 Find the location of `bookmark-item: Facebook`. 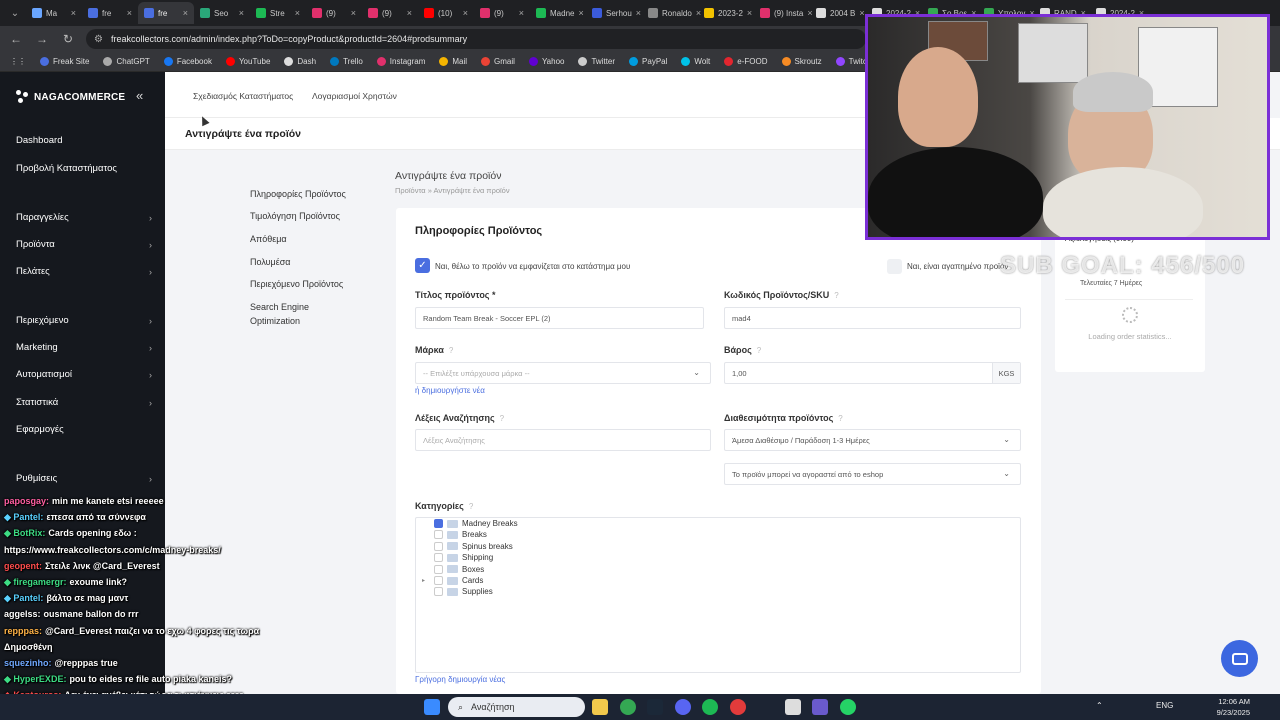

bookmark-item: Facebook is located at coordinates (187, 61).